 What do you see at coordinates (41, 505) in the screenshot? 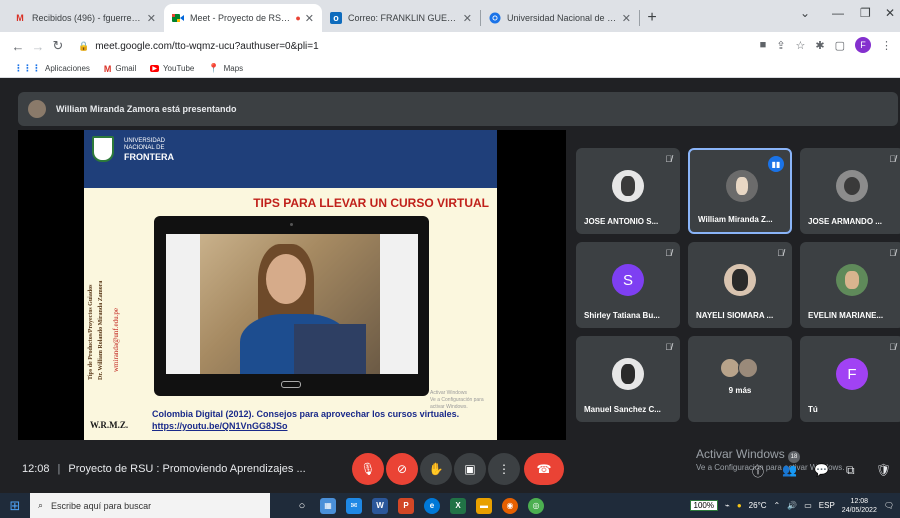
I see `search-icon: ⌕` at bounding box center [41, 505].